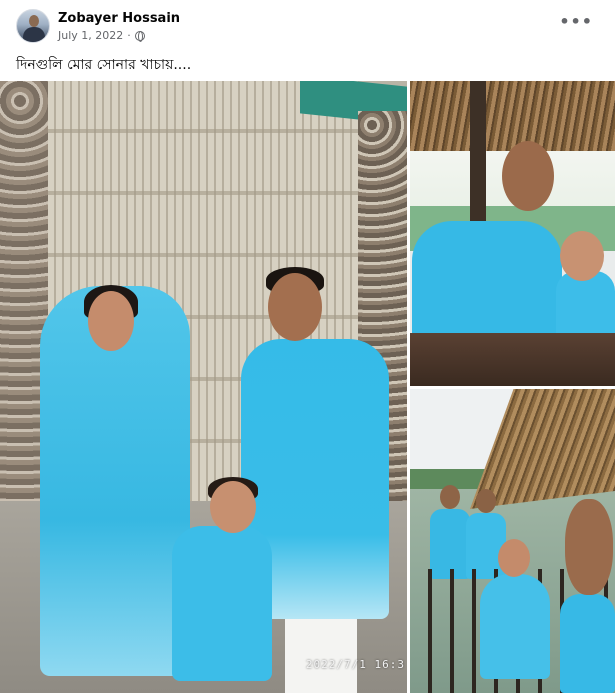  I want to click on man-pants, so click(321, 654).